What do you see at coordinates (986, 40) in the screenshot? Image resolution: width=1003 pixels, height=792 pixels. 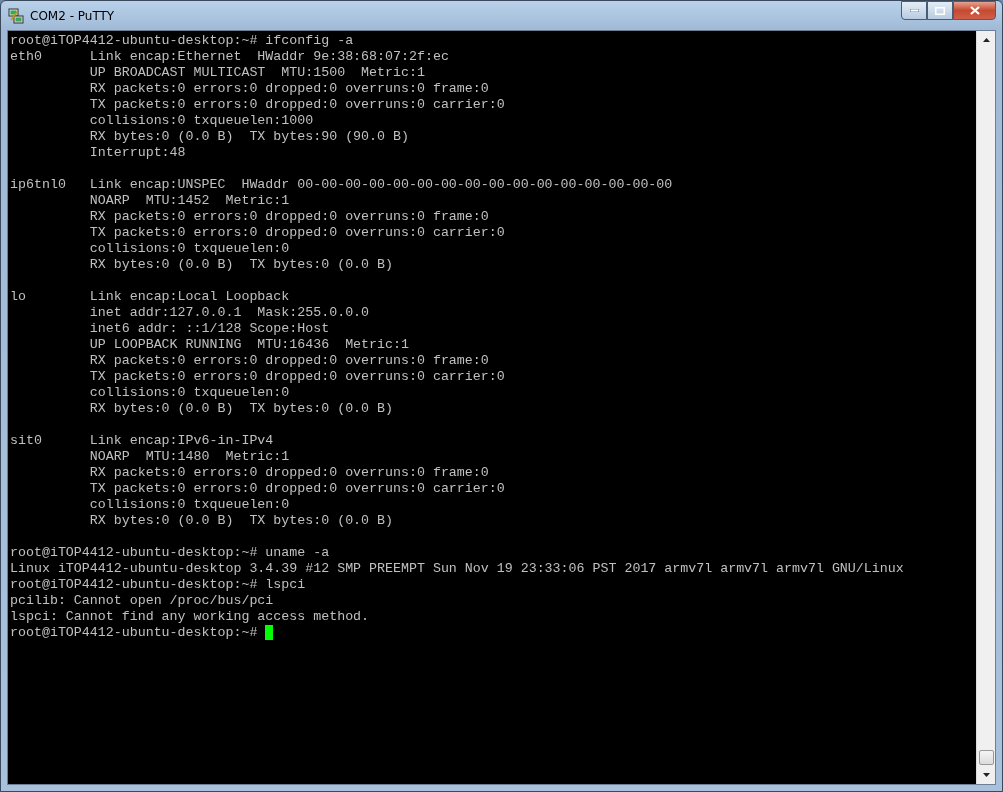 I see `scroll-up-arrow-icon` at bounding box center [986, 40].